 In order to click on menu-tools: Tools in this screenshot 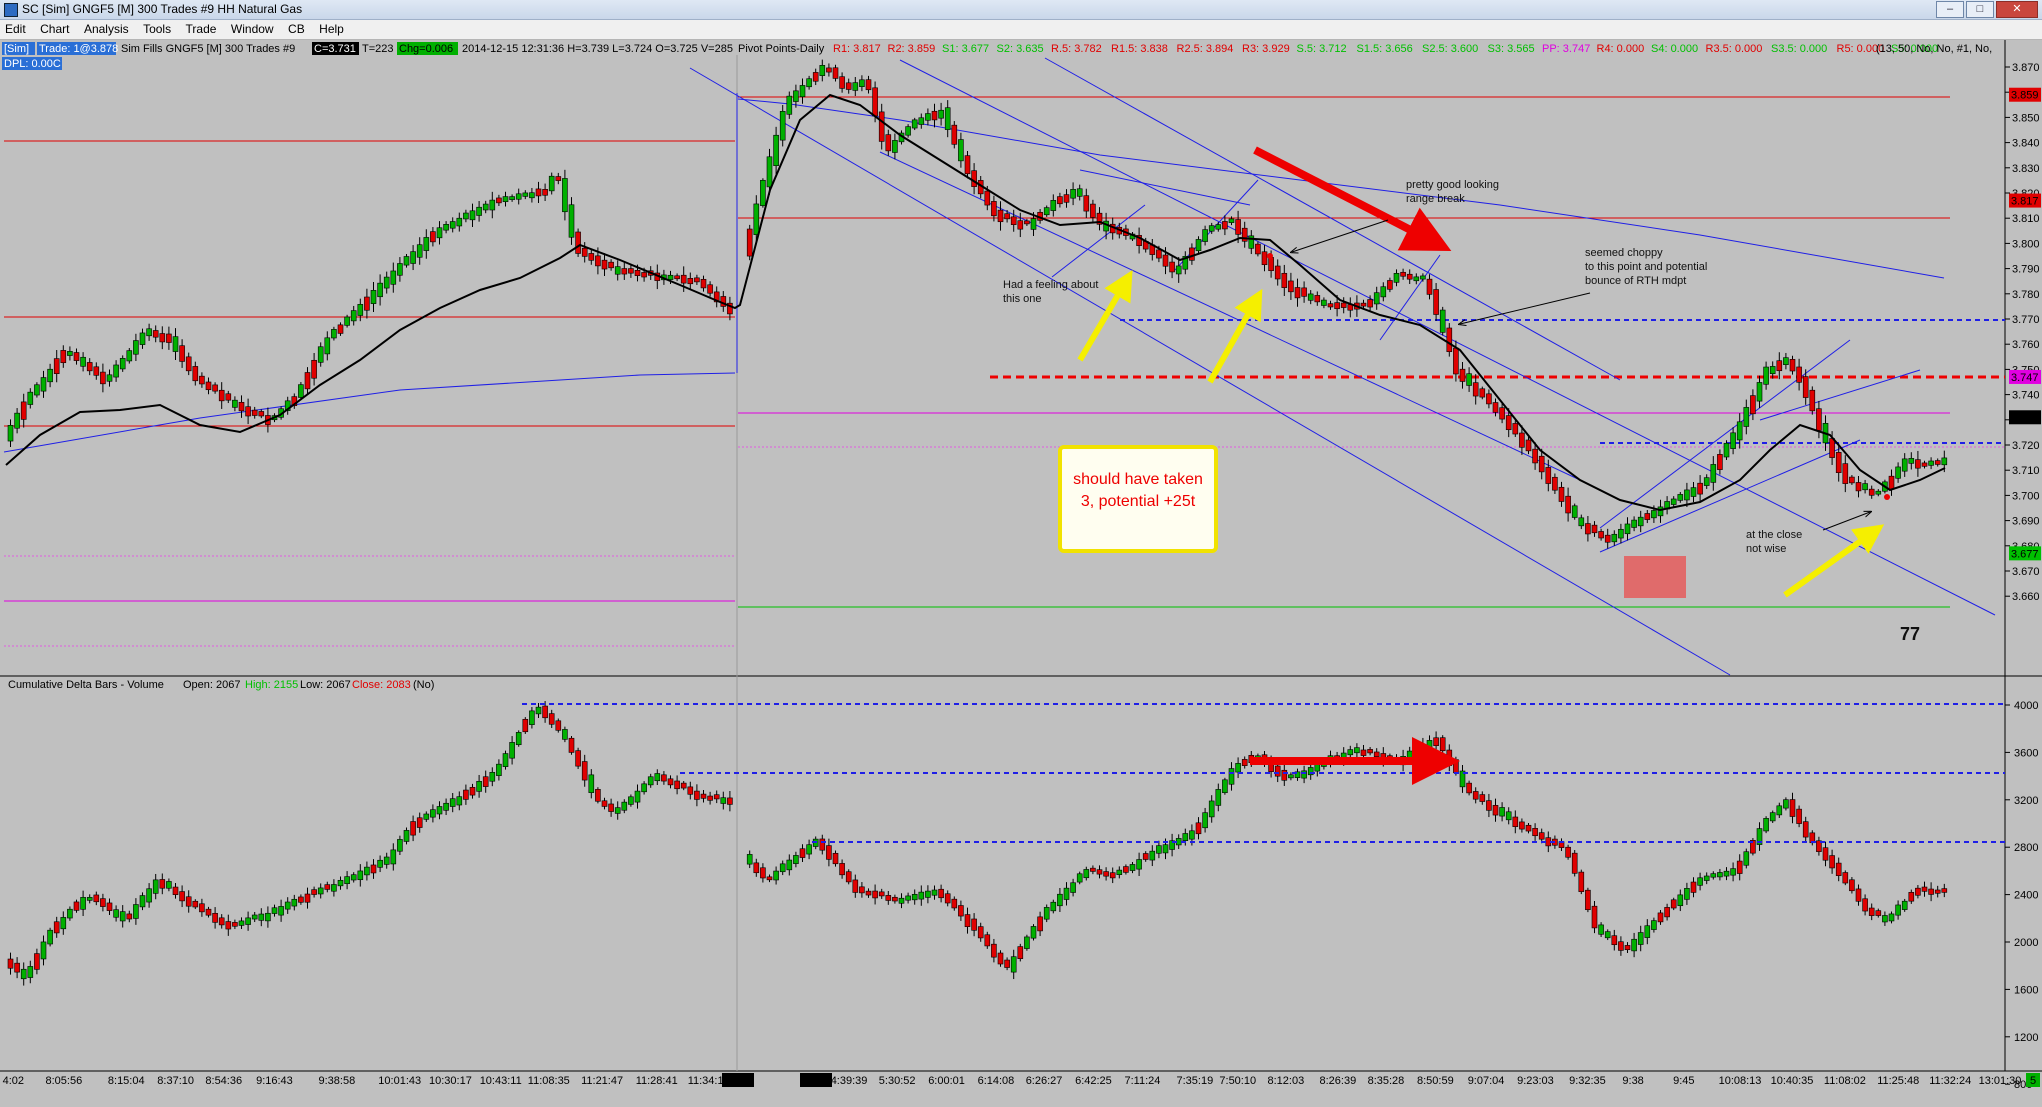, I will do `click(157, 28)`.